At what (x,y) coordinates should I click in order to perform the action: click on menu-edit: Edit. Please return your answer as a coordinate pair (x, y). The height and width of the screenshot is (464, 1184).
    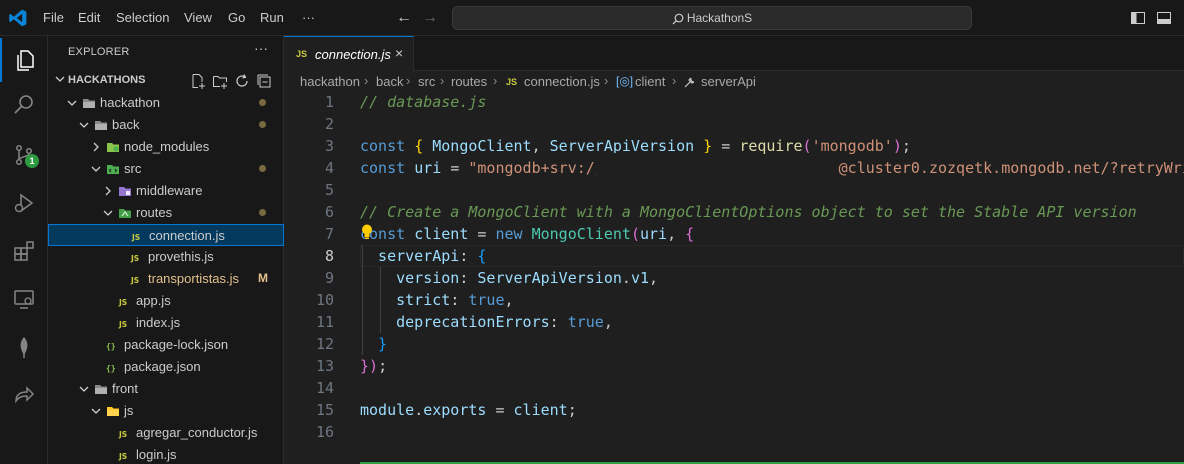
    Looking at the image, I should click on (89, 18).